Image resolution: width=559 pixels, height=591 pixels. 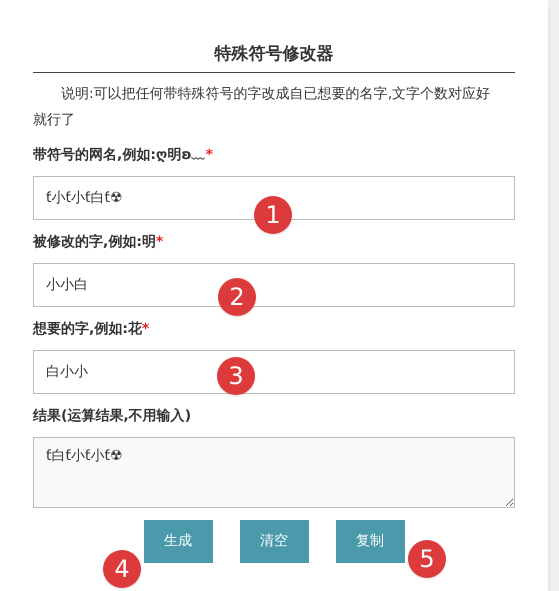 I want to click on field-label: 想要的字,例如:花, so click(x=87, y=329).